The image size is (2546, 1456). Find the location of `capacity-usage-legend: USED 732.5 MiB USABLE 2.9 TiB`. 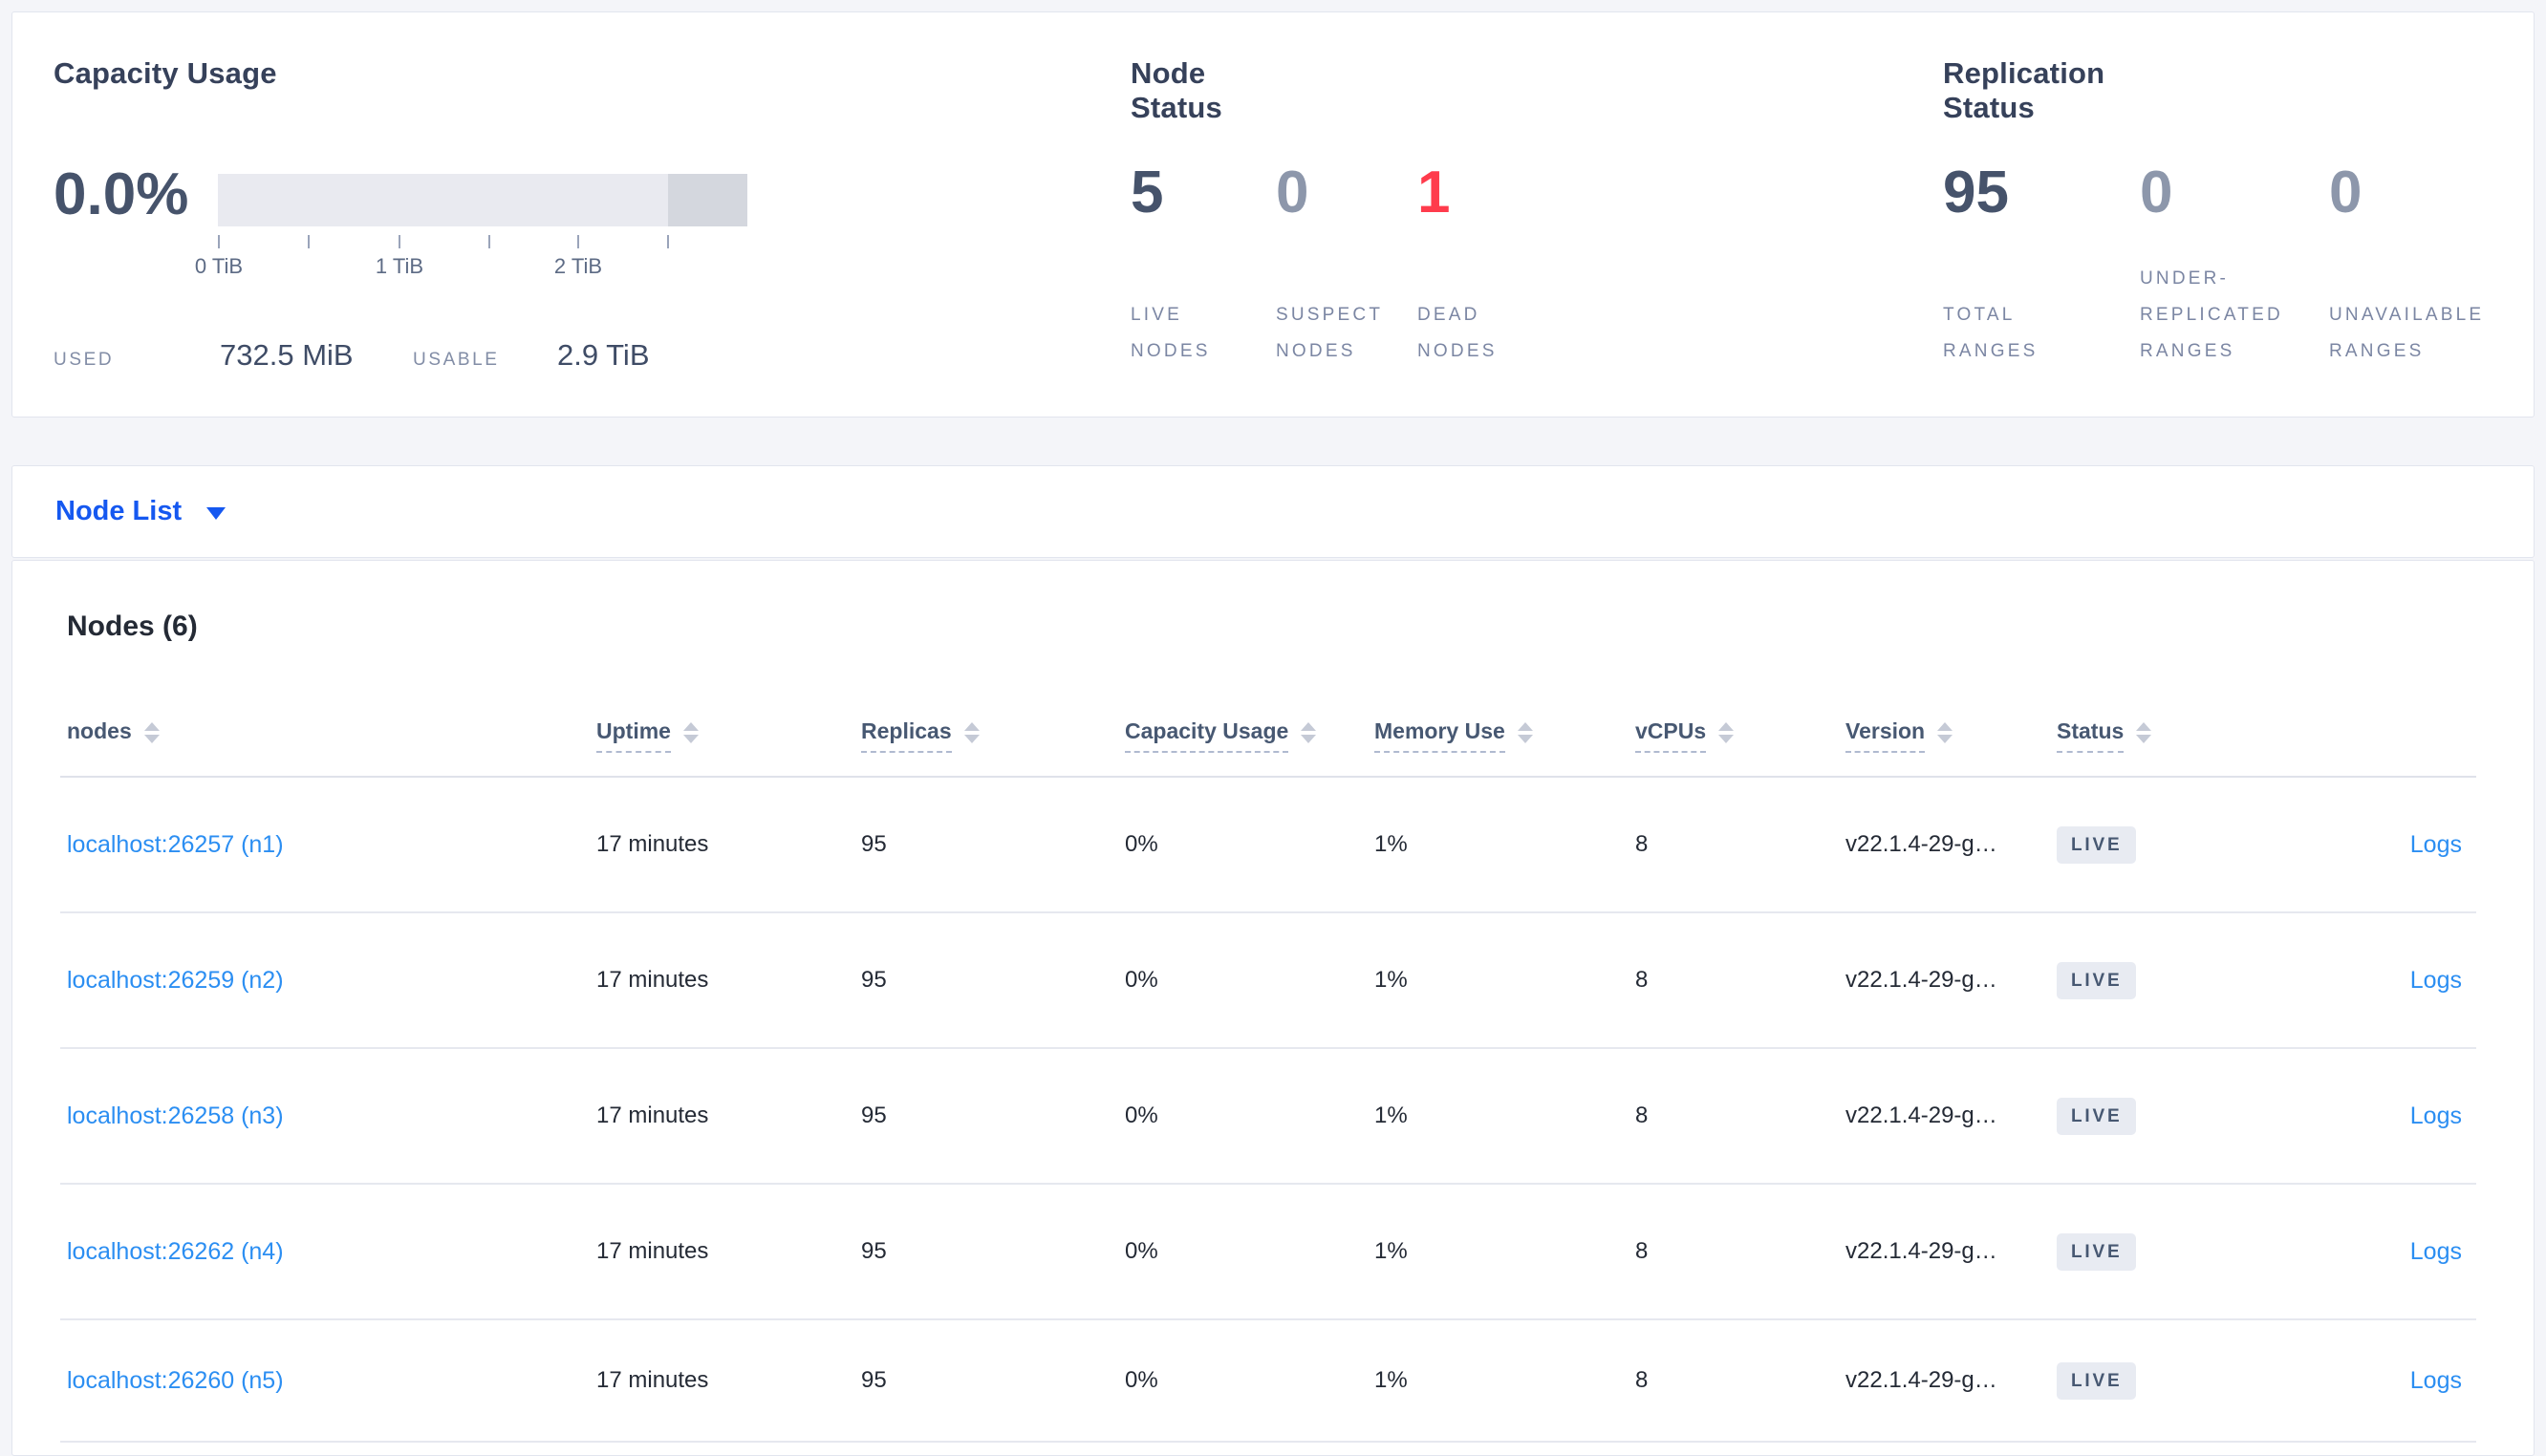

capacity-usage-legend: USED 732.5 MiB USABLE 2.9 TiB is located at coordinates (352, 356).